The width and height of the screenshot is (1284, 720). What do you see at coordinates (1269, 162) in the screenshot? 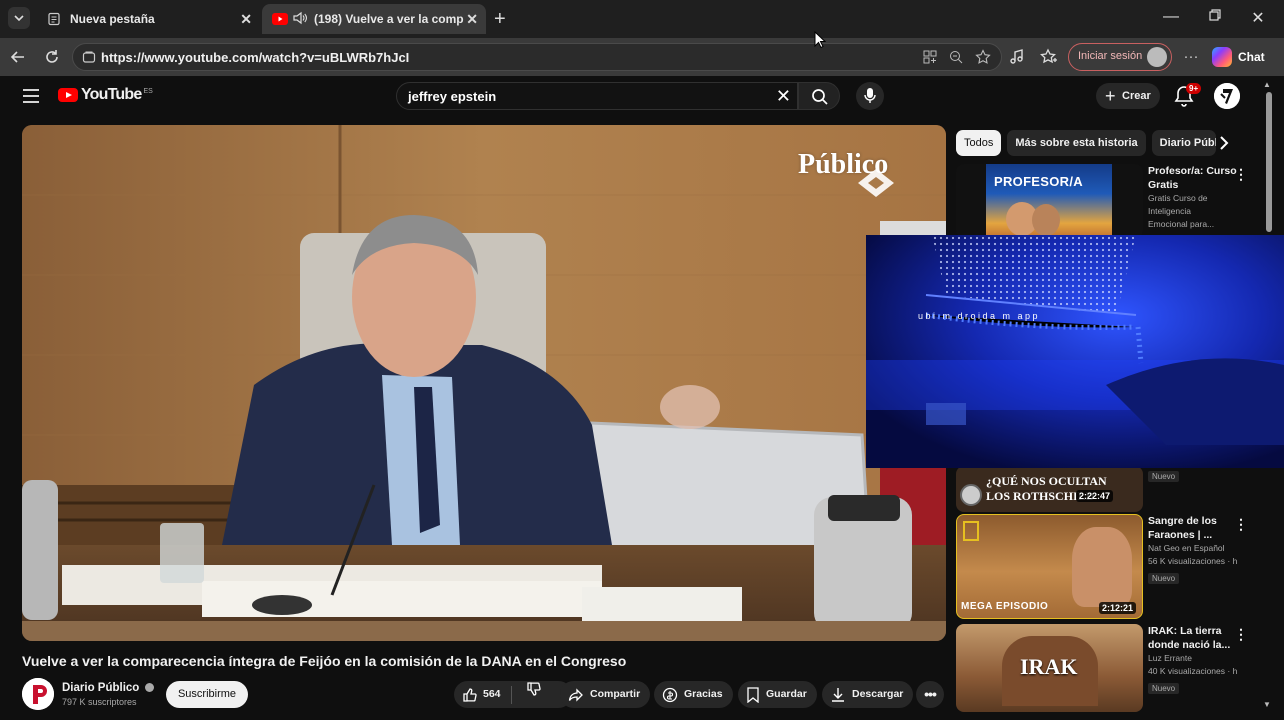
I see `scrollbar-thumb` at bounding box center [1269, 162].